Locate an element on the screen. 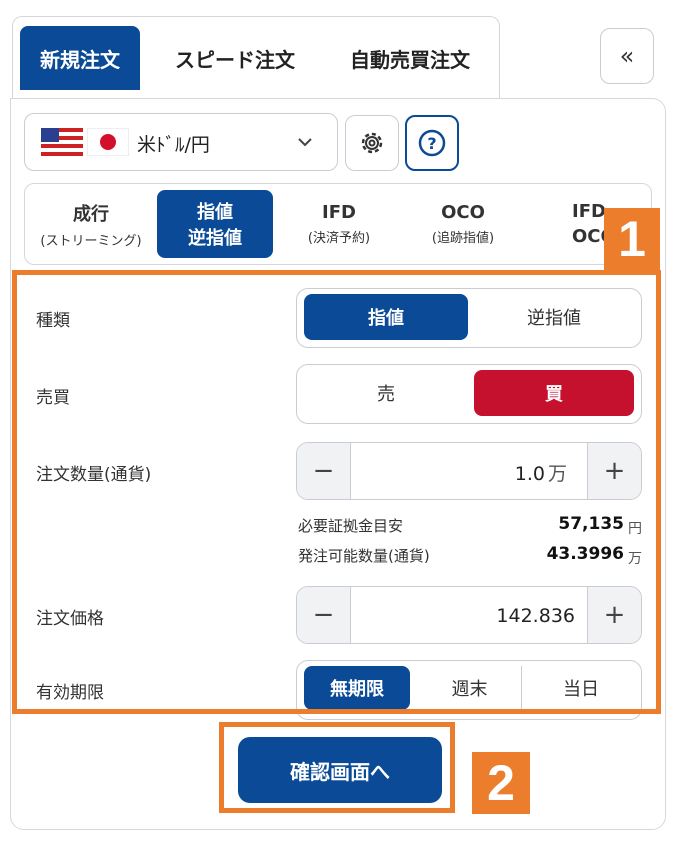  order-type-ifd: IFD (決済予約) is located at coordinates (339, 224).